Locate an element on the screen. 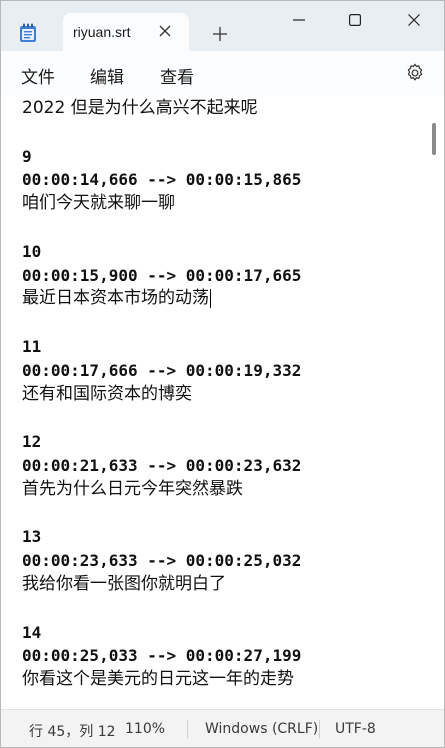 The width and height of the screenshot is (445, 748). editor-line-text: 14 is located at coordinates (32, 632).